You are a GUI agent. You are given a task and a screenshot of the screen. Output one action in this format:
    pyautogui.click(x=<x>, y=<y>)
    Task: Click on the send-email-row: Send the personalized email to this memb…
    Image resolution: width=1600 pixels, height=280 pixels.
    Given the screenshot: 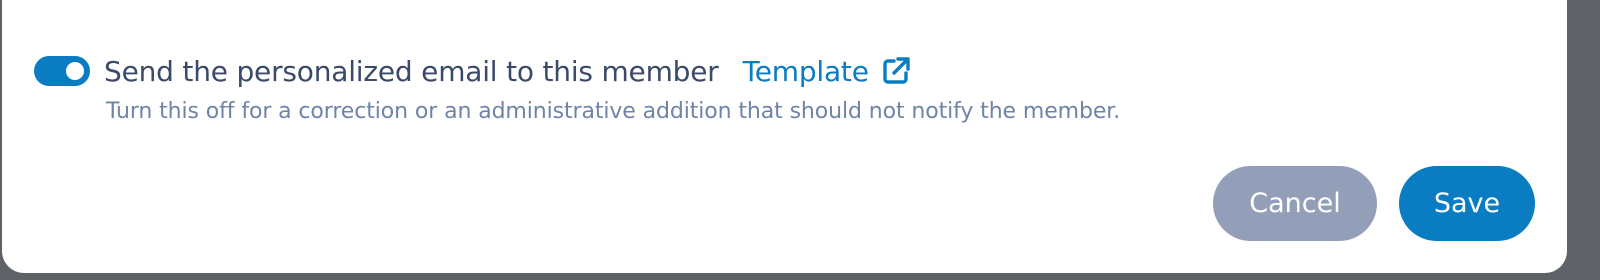 What is the action you would take?
    pyautogui.click(x=507, y=71)
    